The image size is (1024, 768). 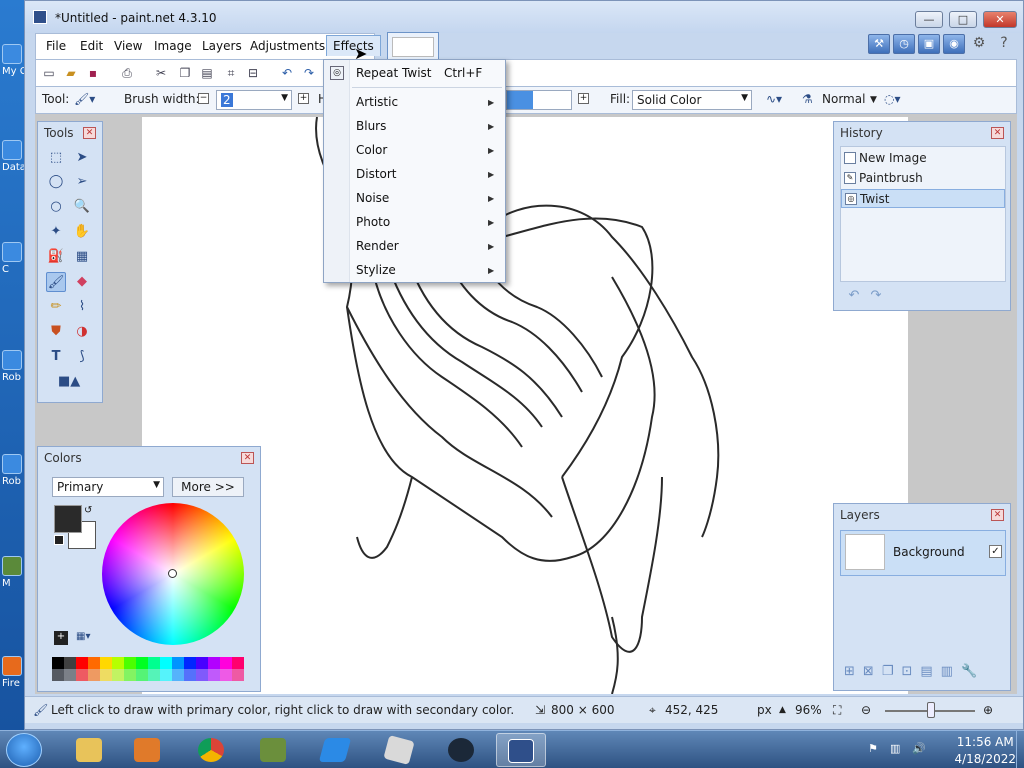 I want to click on menu-view: View, so click(x=128, y=46).